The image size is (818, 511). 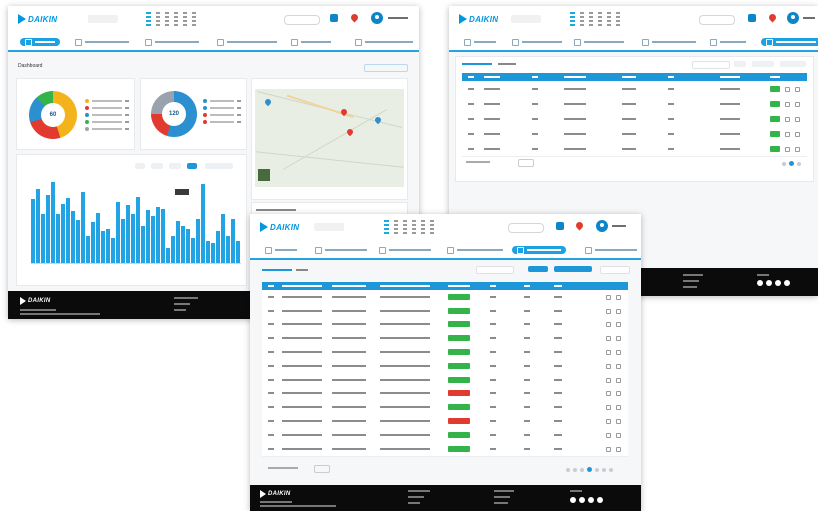 I want to click on customize-button, so click(x=386, y=68).